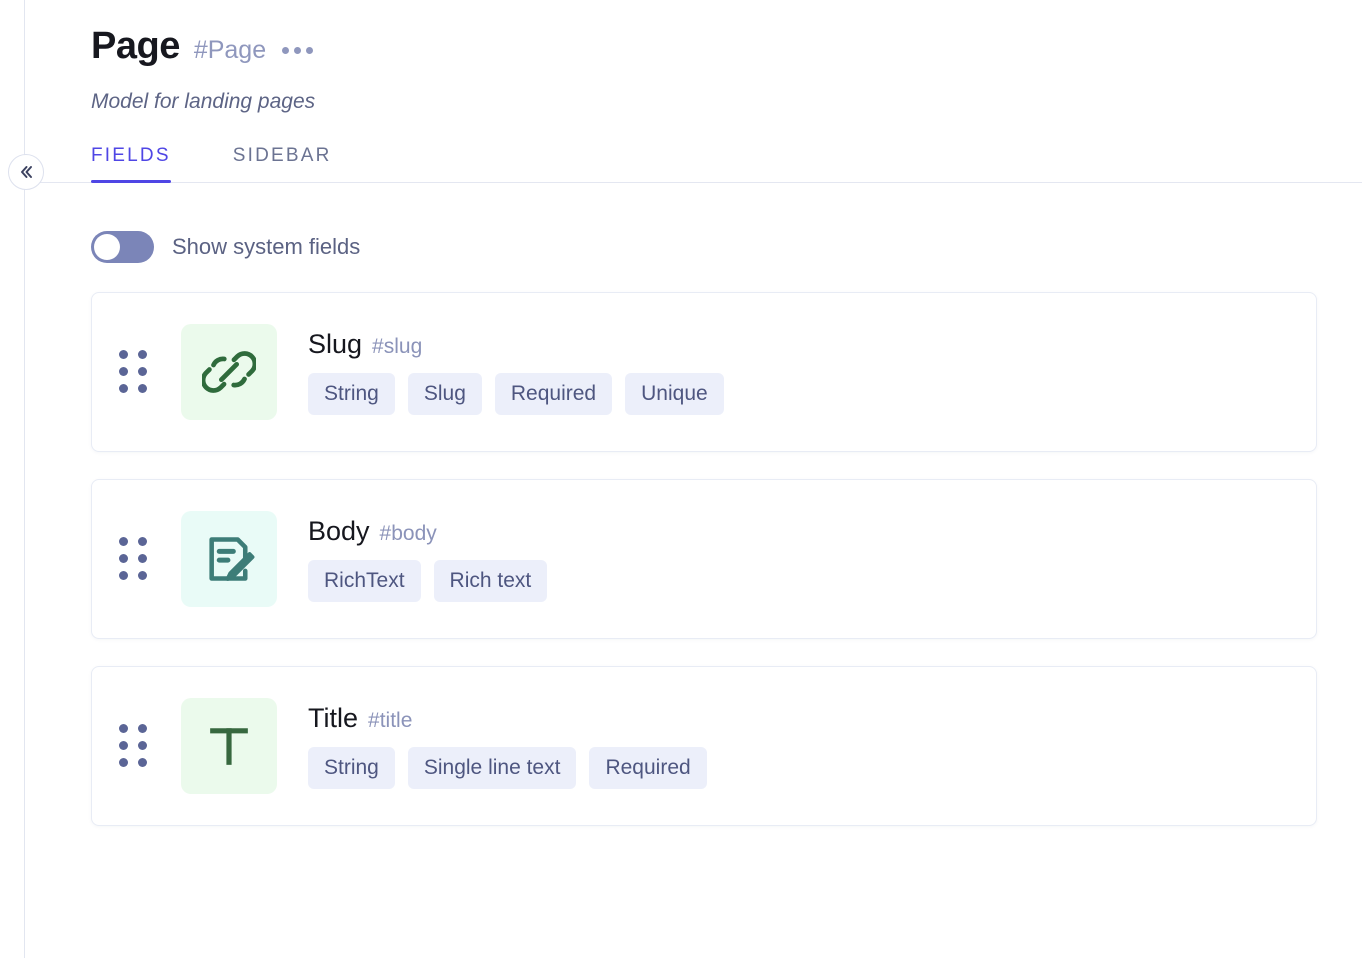  I want to click on chip: Single line text, so click(492, 767).